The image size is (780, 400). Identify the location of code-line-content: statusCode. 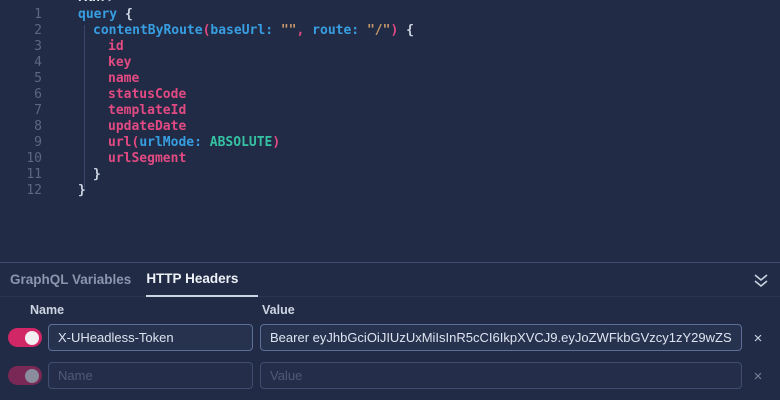
(147, 94).